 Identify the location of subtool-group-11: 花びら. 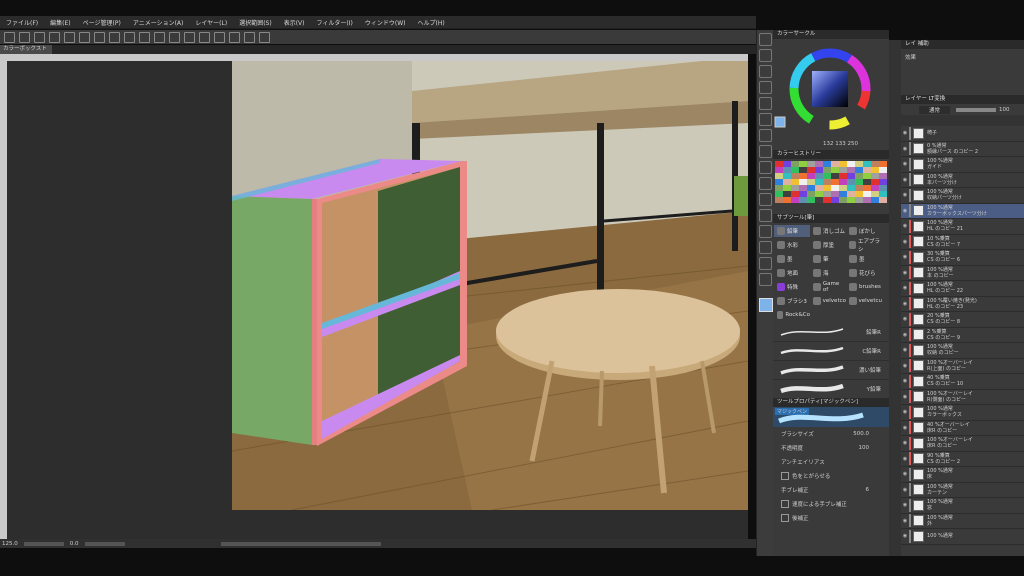
(864, 273).